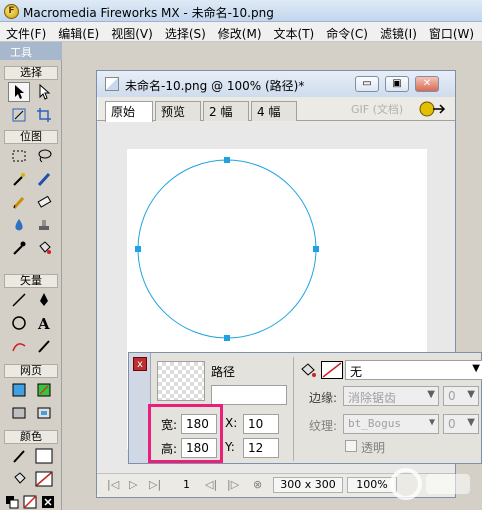 This screenshot has height=510, width=482. Describe the element at coordinates (461, 396) in the screenshot. I see `edge-amount-field: 0 ▼` at that location.